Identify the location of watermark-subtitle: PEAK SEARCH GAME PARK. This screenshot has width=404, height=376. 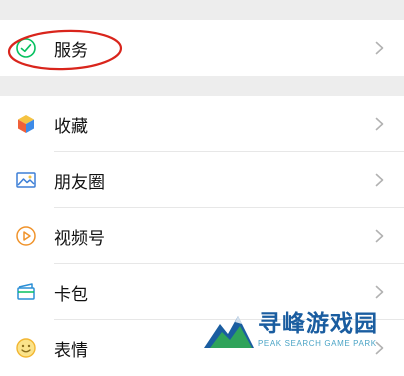
(317, 343).